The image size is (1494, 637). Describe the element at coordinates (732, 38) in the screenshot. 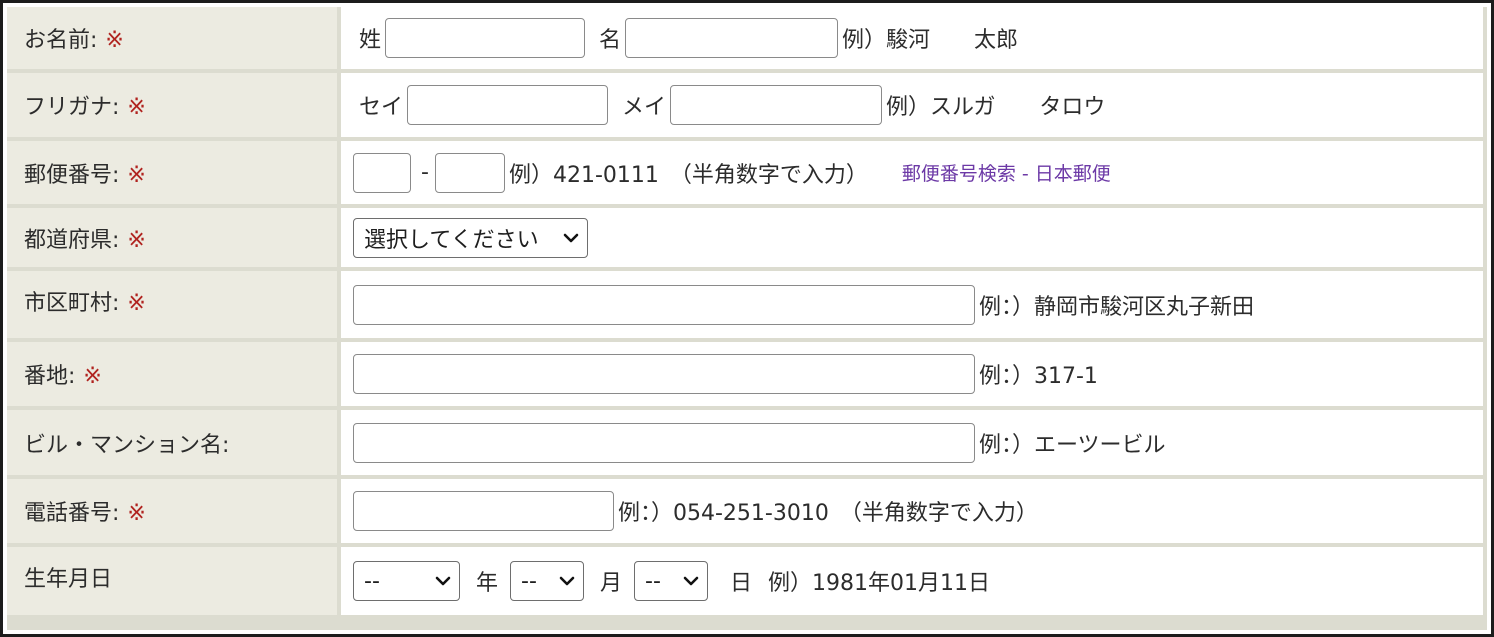

I see `first-name-input` at that location.